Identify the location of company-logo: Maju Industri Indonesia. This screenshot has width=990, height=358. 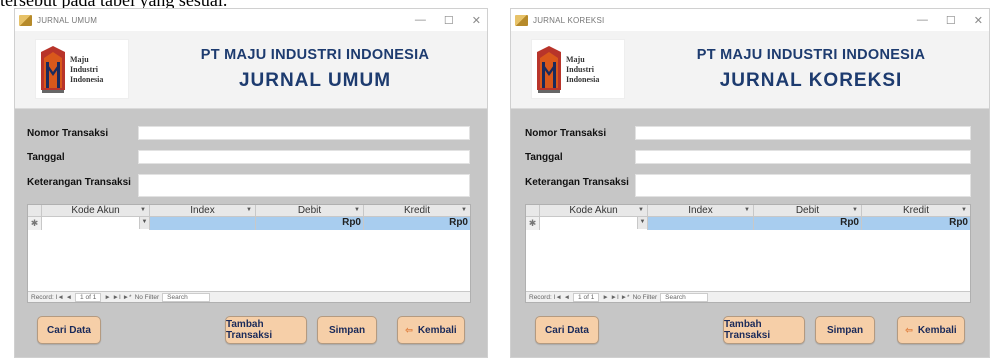
(82, 69).